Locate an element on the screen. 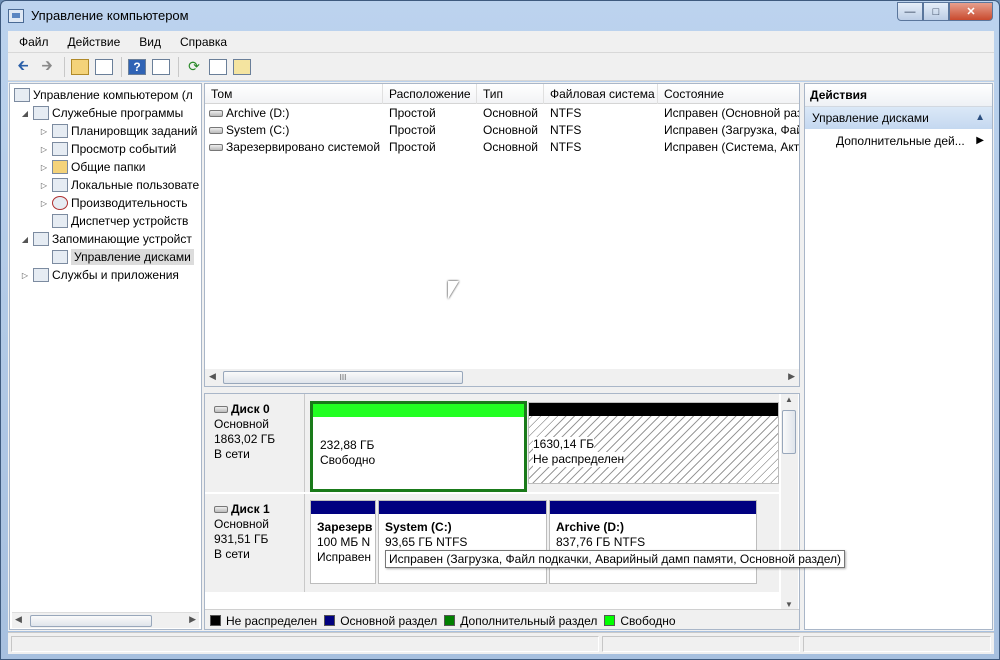  column-volume: Том is located at coordinates (294, 94).